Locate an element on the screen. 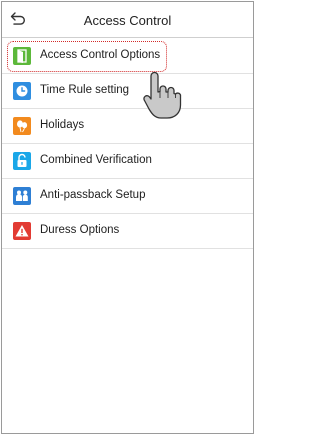  menu-item-label: Time Rule setting is located at coordinates (85, 90).